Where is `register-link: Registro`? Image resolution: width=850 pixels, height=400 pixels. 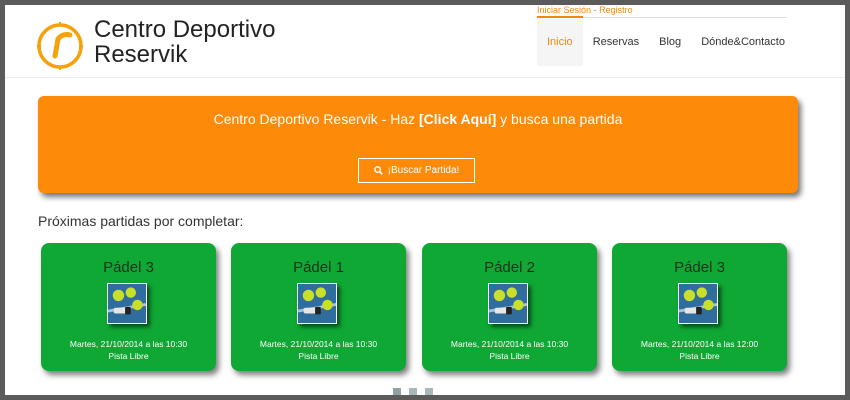
register-link: Registro is located at coordinates (616, 10).